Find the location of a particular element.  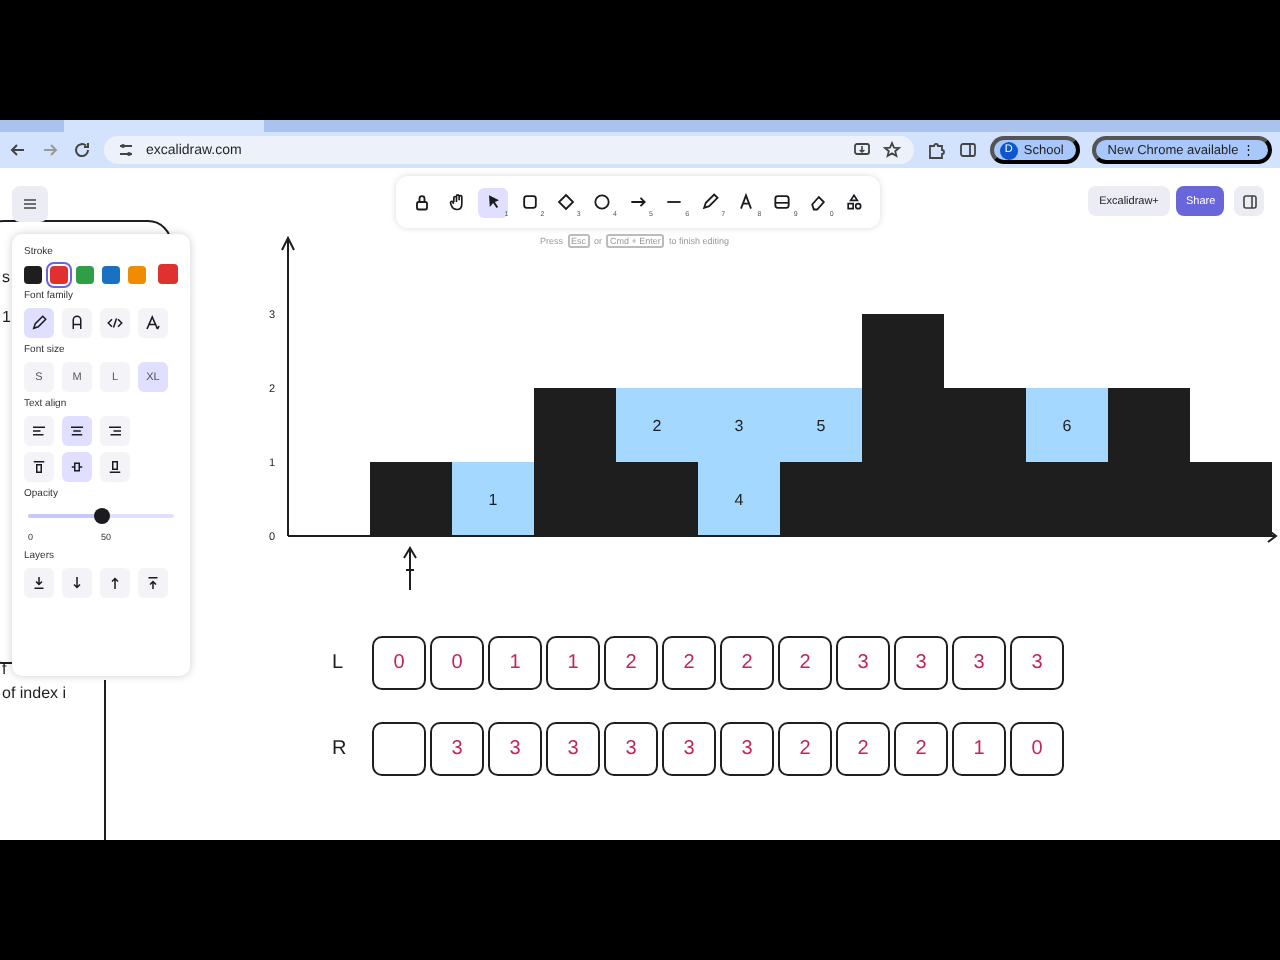

sidebar-toggle-button is located at coordinates (1249, 201).